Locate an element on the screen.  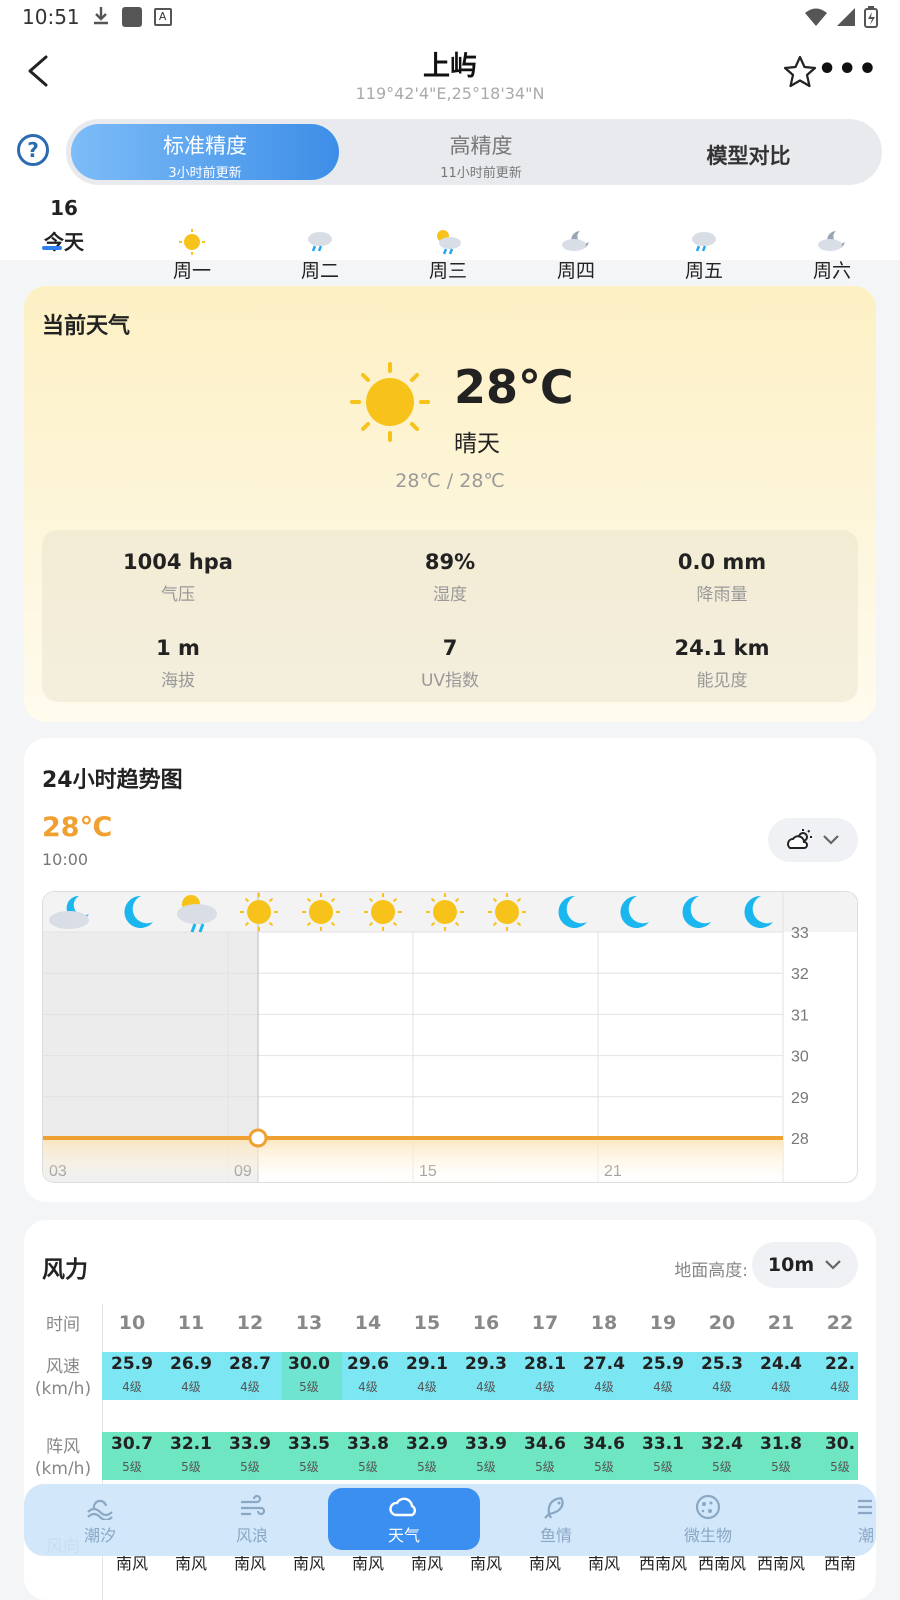
weather-condition: 晴天 is located at coordinates (477, 444).